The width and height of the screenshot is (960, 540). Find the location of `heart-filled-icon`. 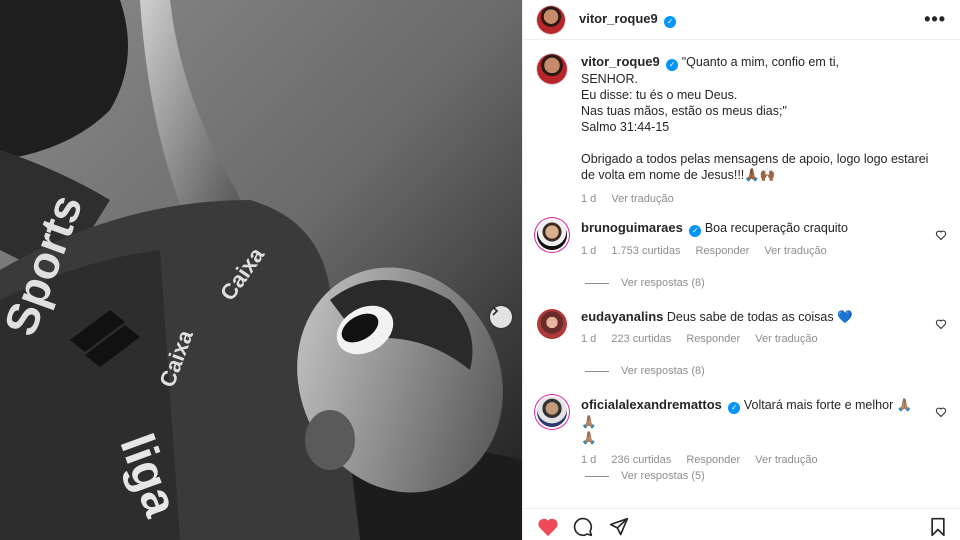

heart-filled-icon is located at coordinates (548, 527).